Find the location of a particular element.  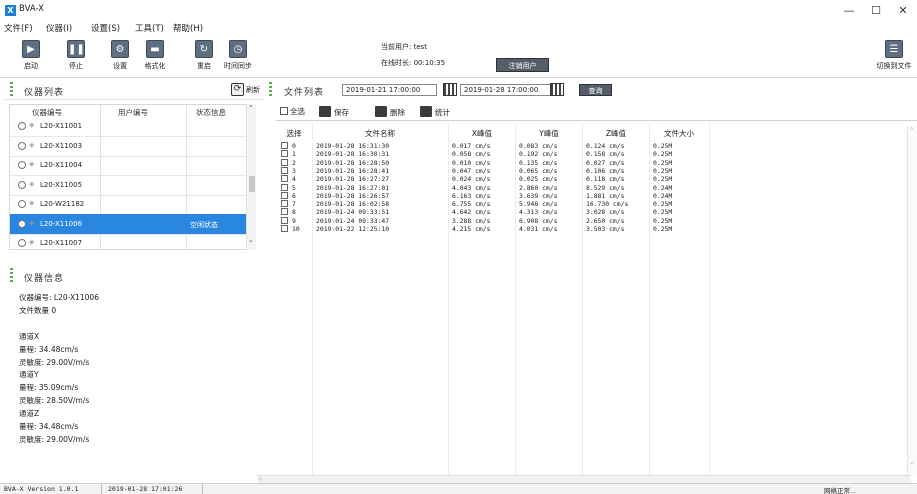

refresh-button: 刷新 is located at coordinates (253, 90).